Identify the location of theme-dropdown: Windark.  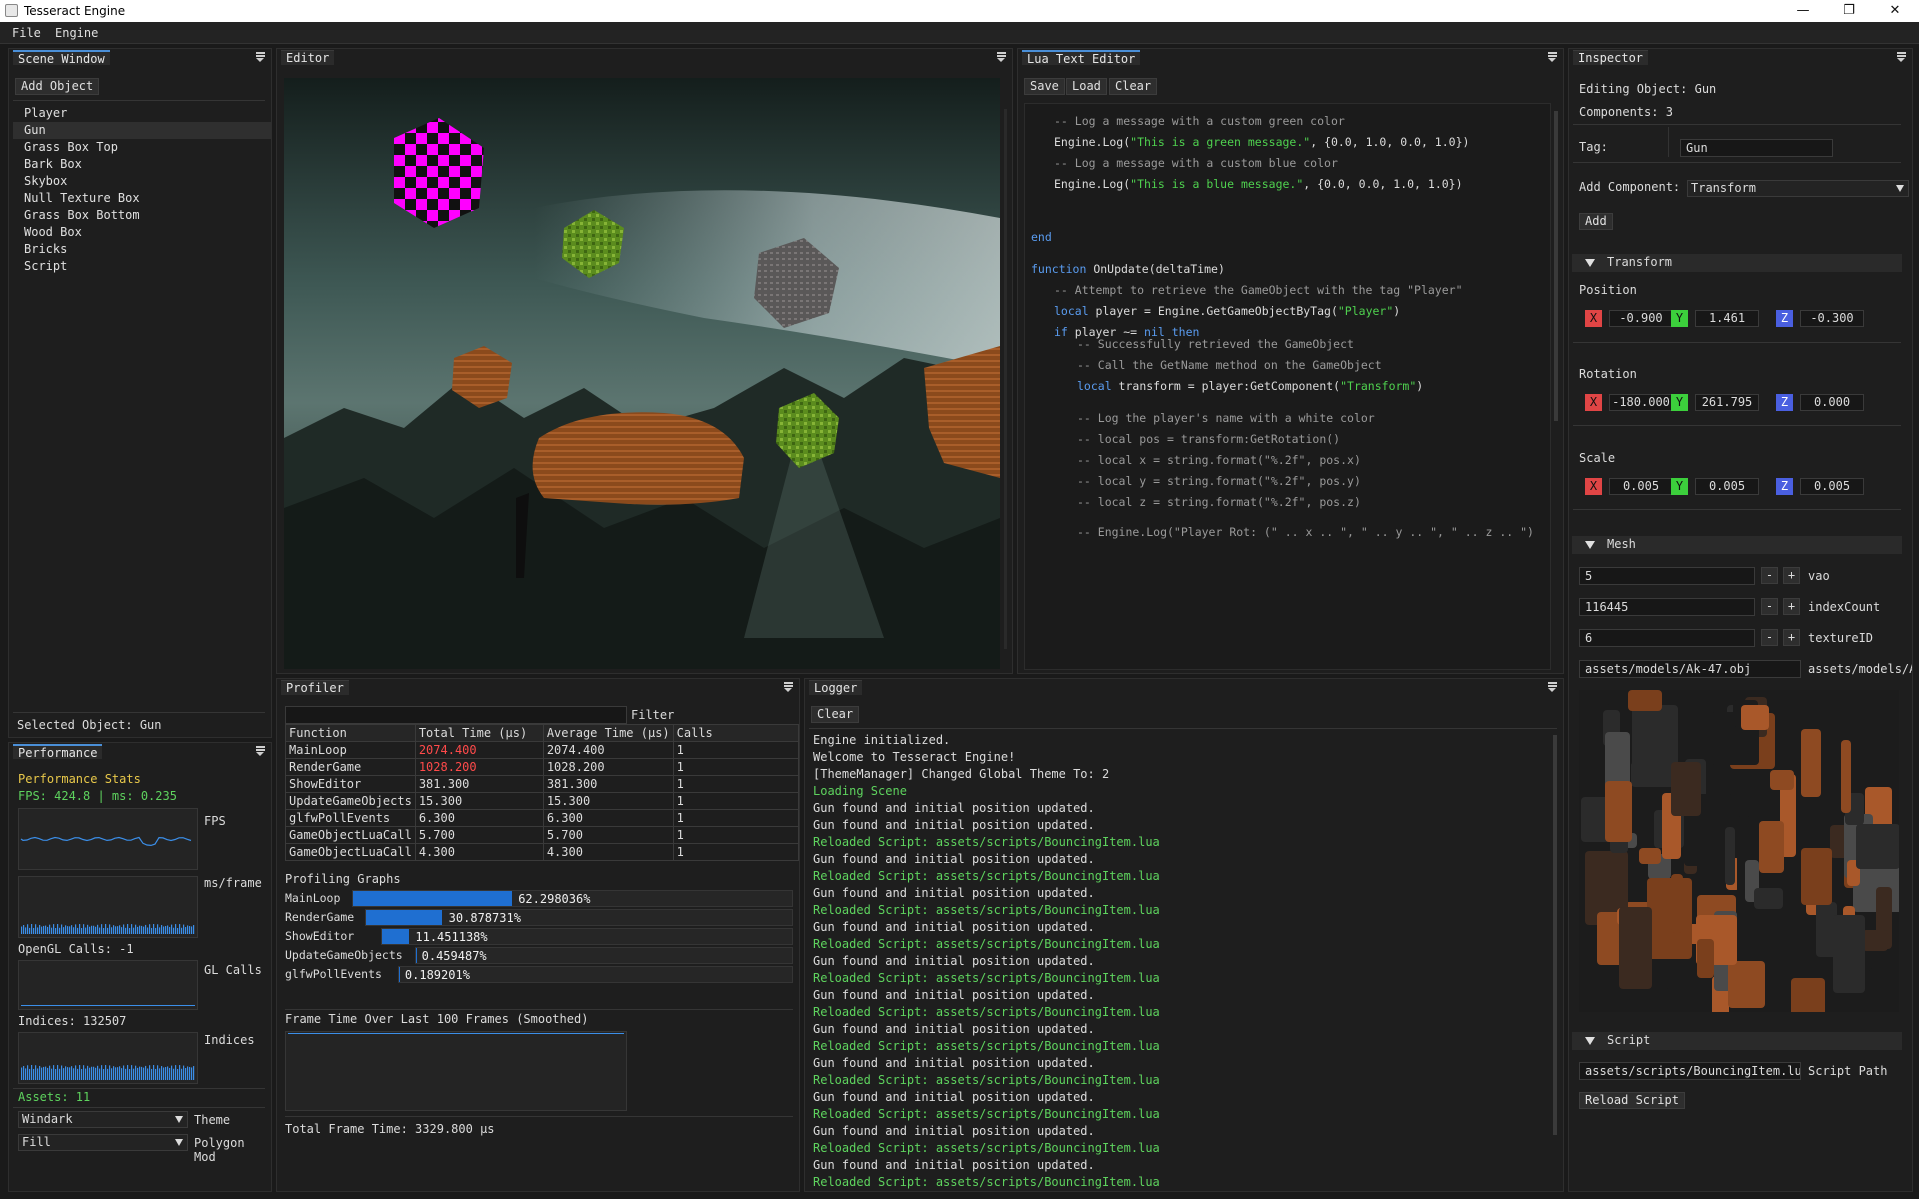
(103, 1119).